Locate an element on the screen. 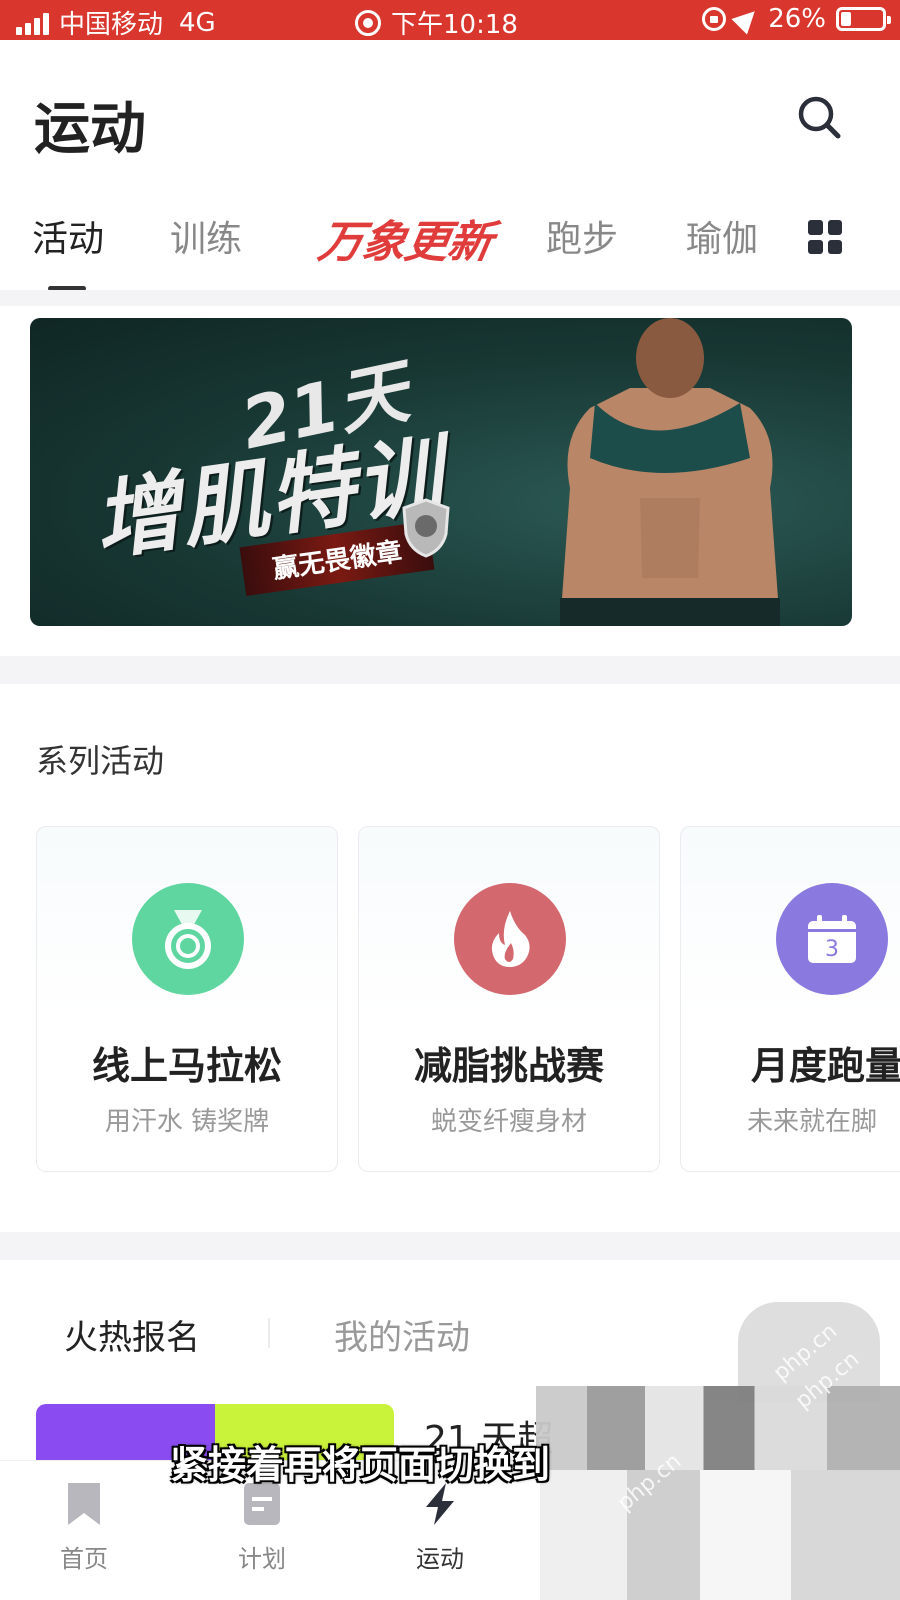  video-subtitle: 紧接着再将页面切换到 is located at coordinates (360, 1465).